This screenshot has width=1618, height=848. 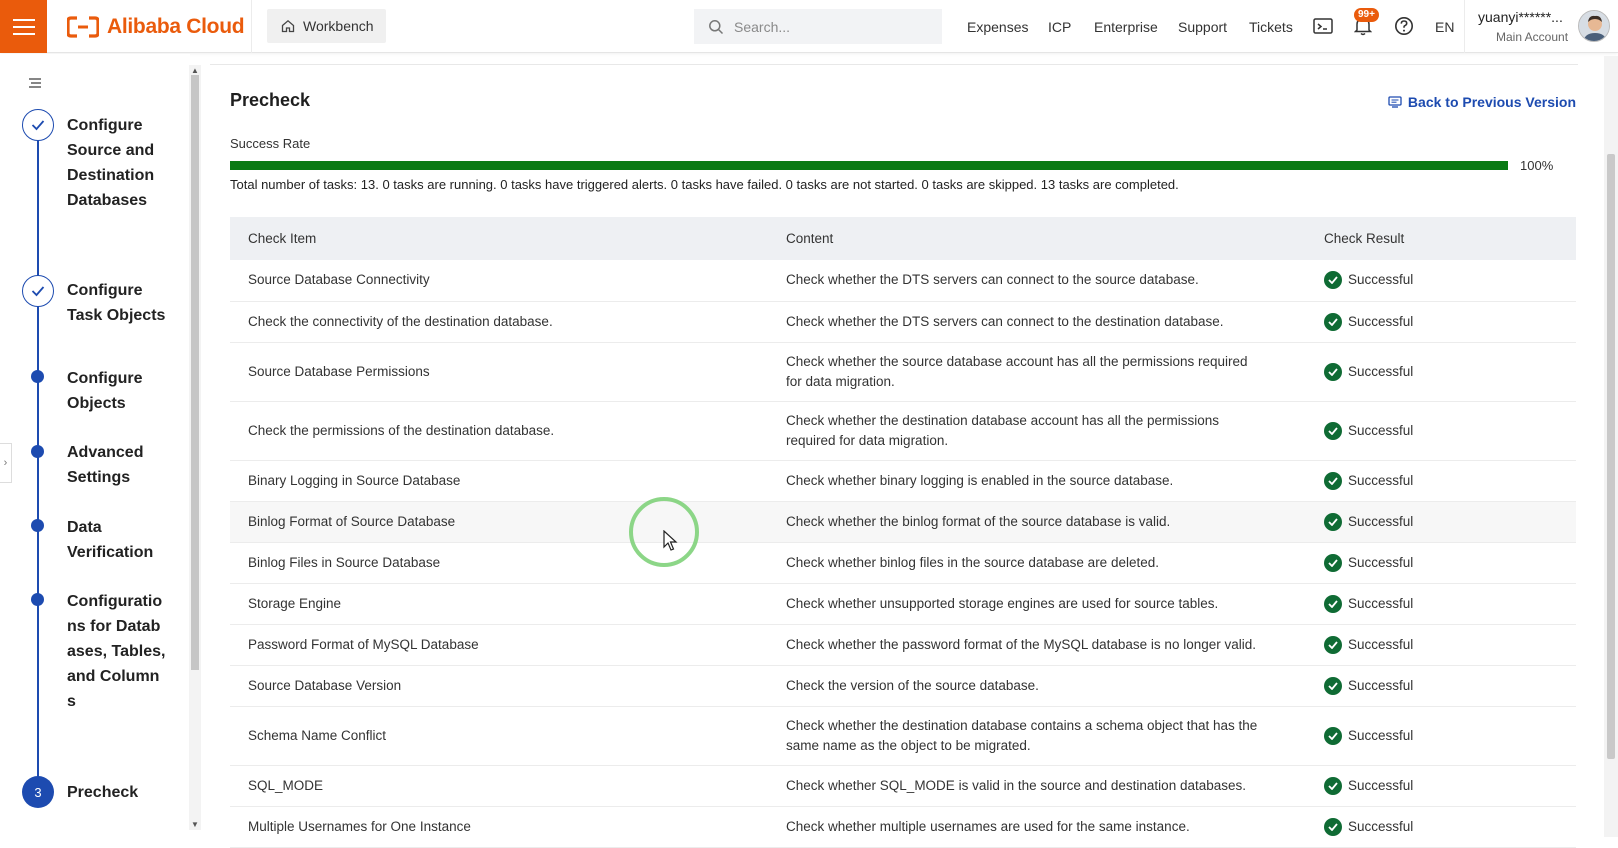 I want to click on nav-expenses: Expenses, so click(x=997, y=26).